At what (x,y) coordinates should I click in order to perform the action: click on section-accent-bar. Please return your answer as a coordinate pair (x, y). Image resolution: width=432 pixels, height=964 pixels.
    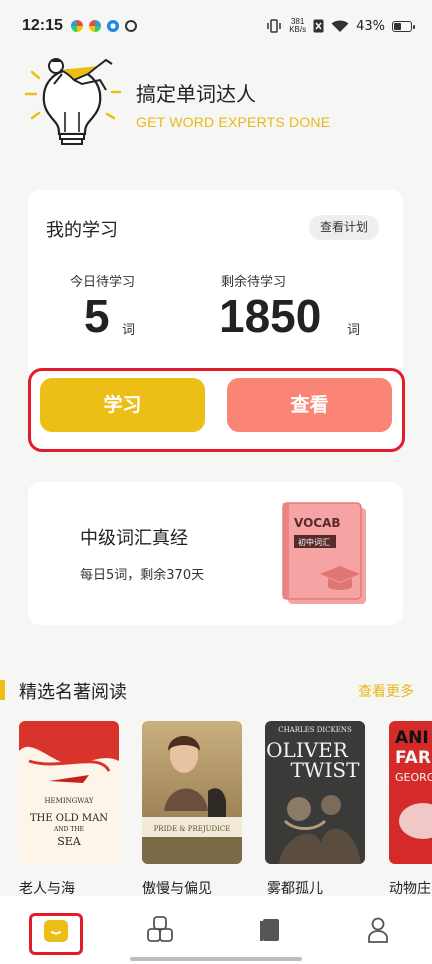
    Looking at the image, I should click on (2, 690).